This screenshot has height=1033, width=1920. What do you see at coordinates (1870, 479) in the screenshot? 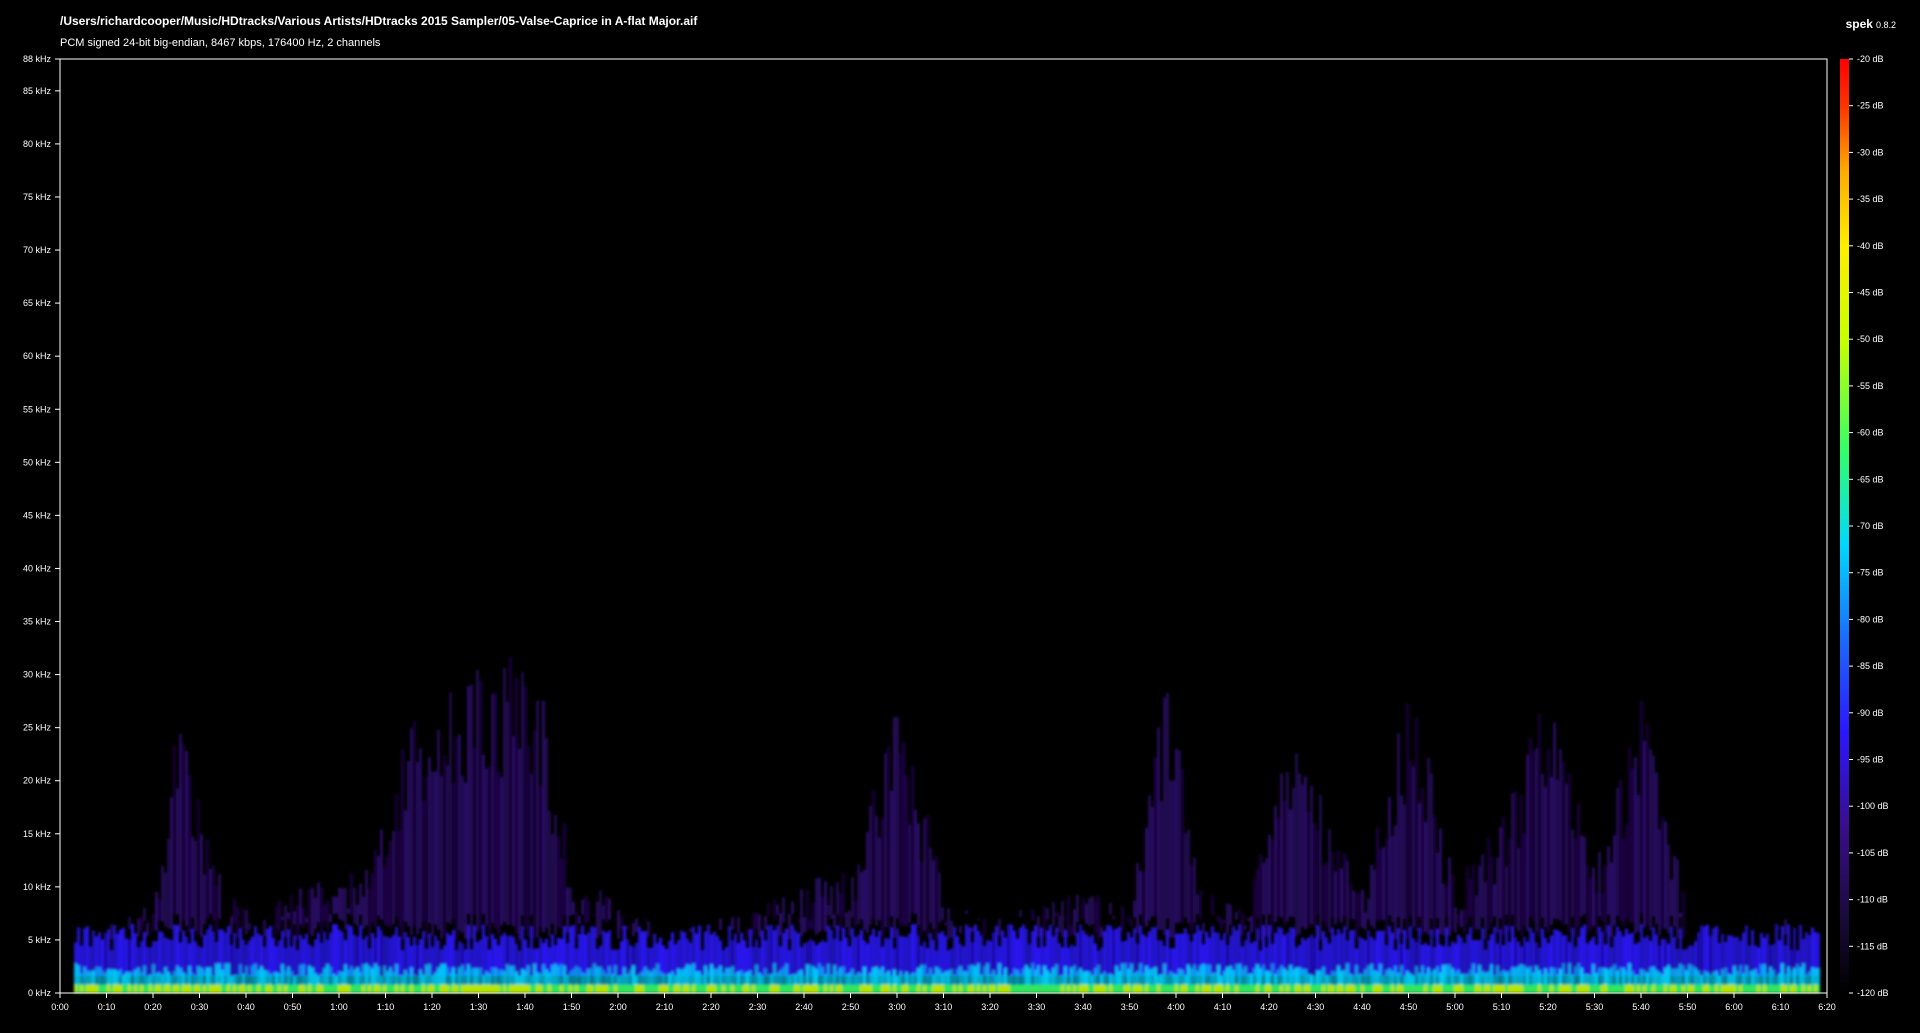
I see `colorbar-tick-label: -65 dB` at bounding box center [1870, 479].